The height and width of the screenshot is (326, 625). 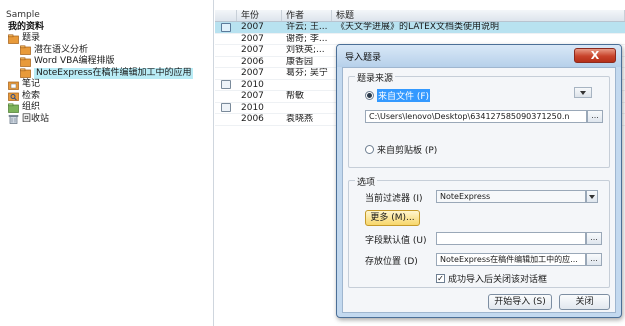 What do you see at coordinates (307, 15) in the screenshot?
I see `column-header-author: 作者` at bounding box center [307, 15].